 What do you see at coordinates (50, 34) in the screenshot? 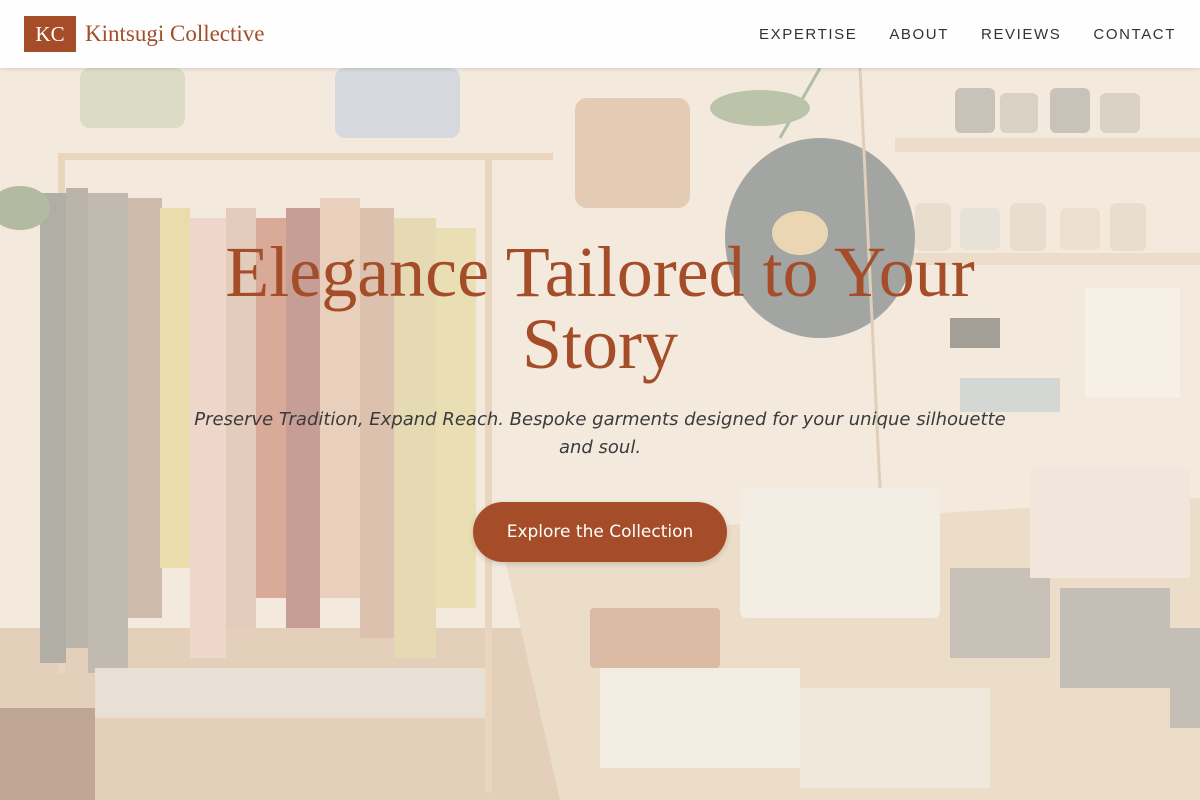
I see `logo-badge: KC` at bounding box center [50, 34].